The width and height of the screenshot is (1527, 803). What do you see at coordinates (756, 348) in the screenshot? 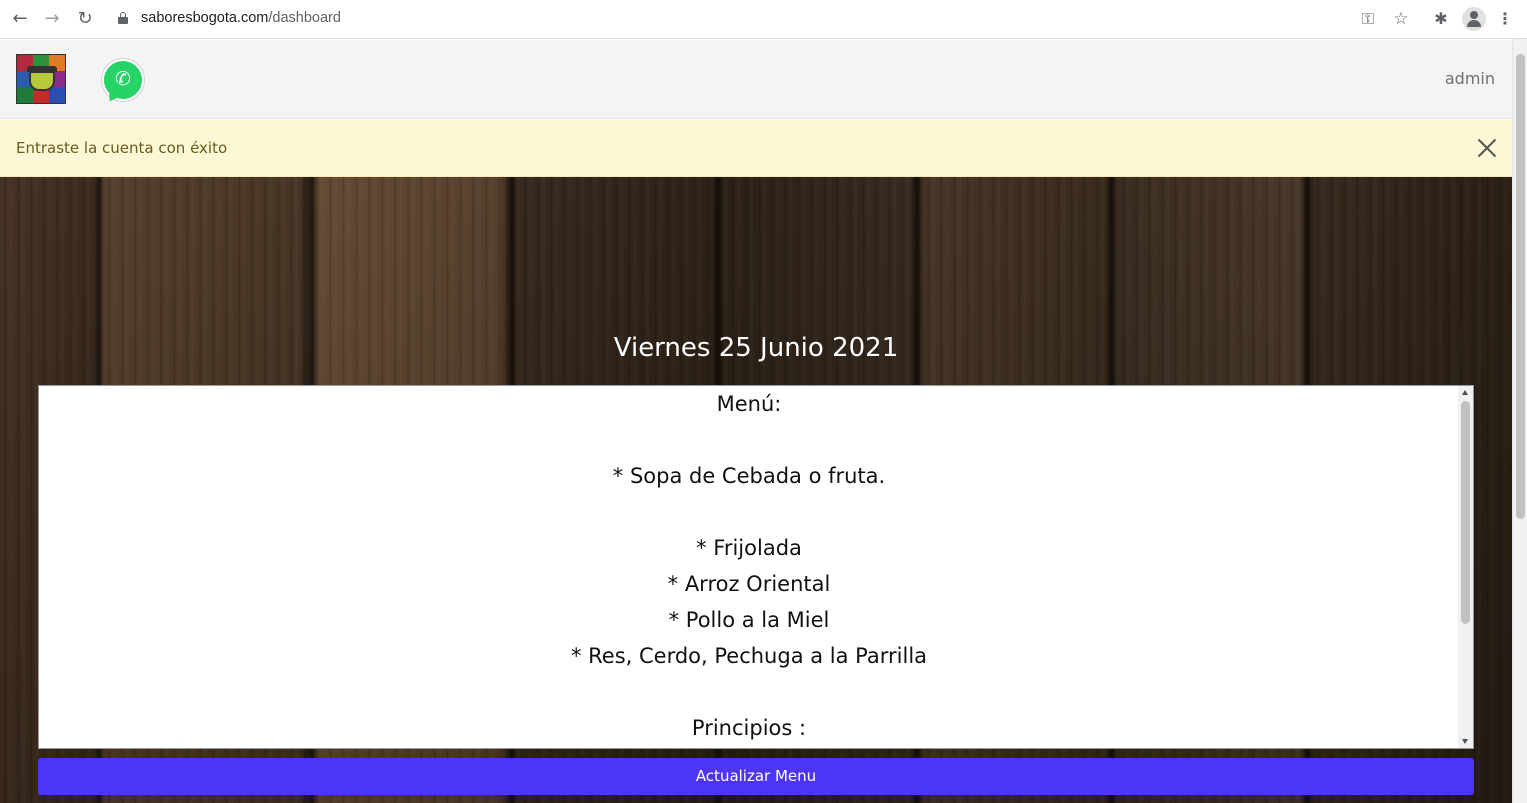
I see `menu-date-heading: Viernes 25 Junio 2021` at bounding box center [756, 348].